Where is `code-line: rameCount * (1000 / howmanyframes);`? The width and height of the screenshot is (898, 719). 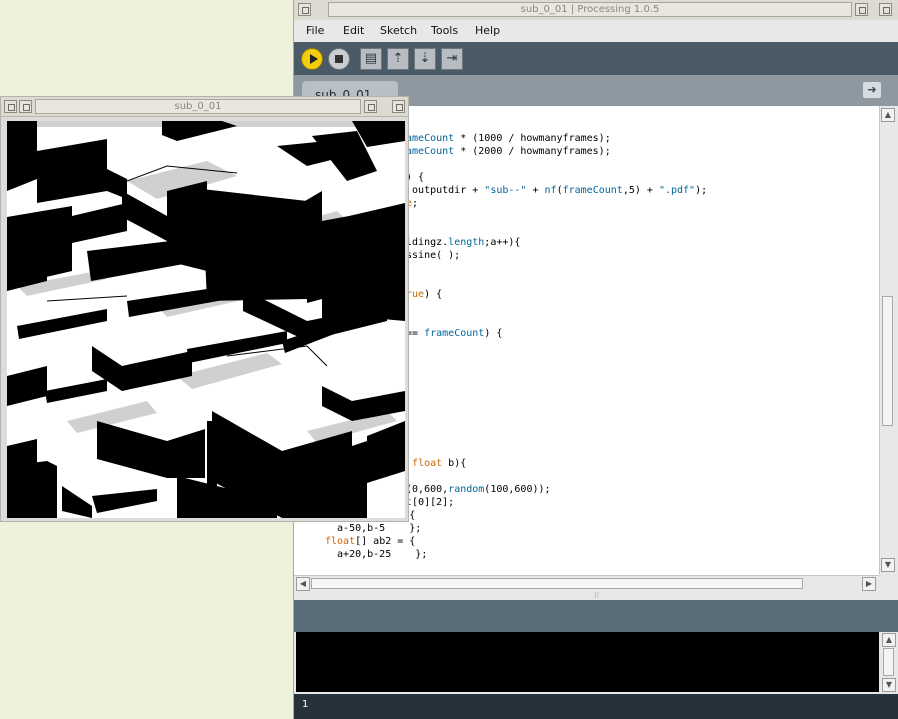
code-line: rameCount * (1000 / howmanyframes); is located at coordinates (505, 138).